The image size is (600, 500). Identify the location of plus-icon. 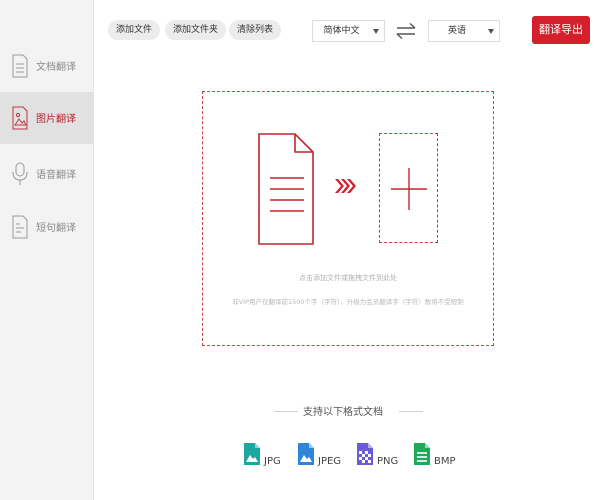
(409, 189).